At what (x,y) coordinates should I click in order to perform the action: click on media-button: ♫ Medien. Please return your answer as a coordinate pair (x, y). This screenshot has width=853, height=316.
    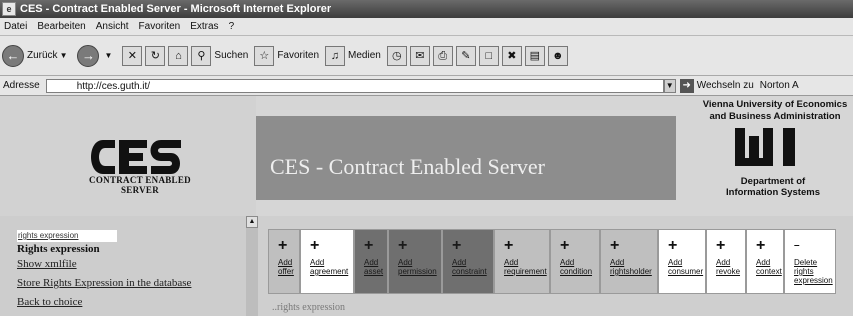
    Looking at the image, I should click on (353, 55).